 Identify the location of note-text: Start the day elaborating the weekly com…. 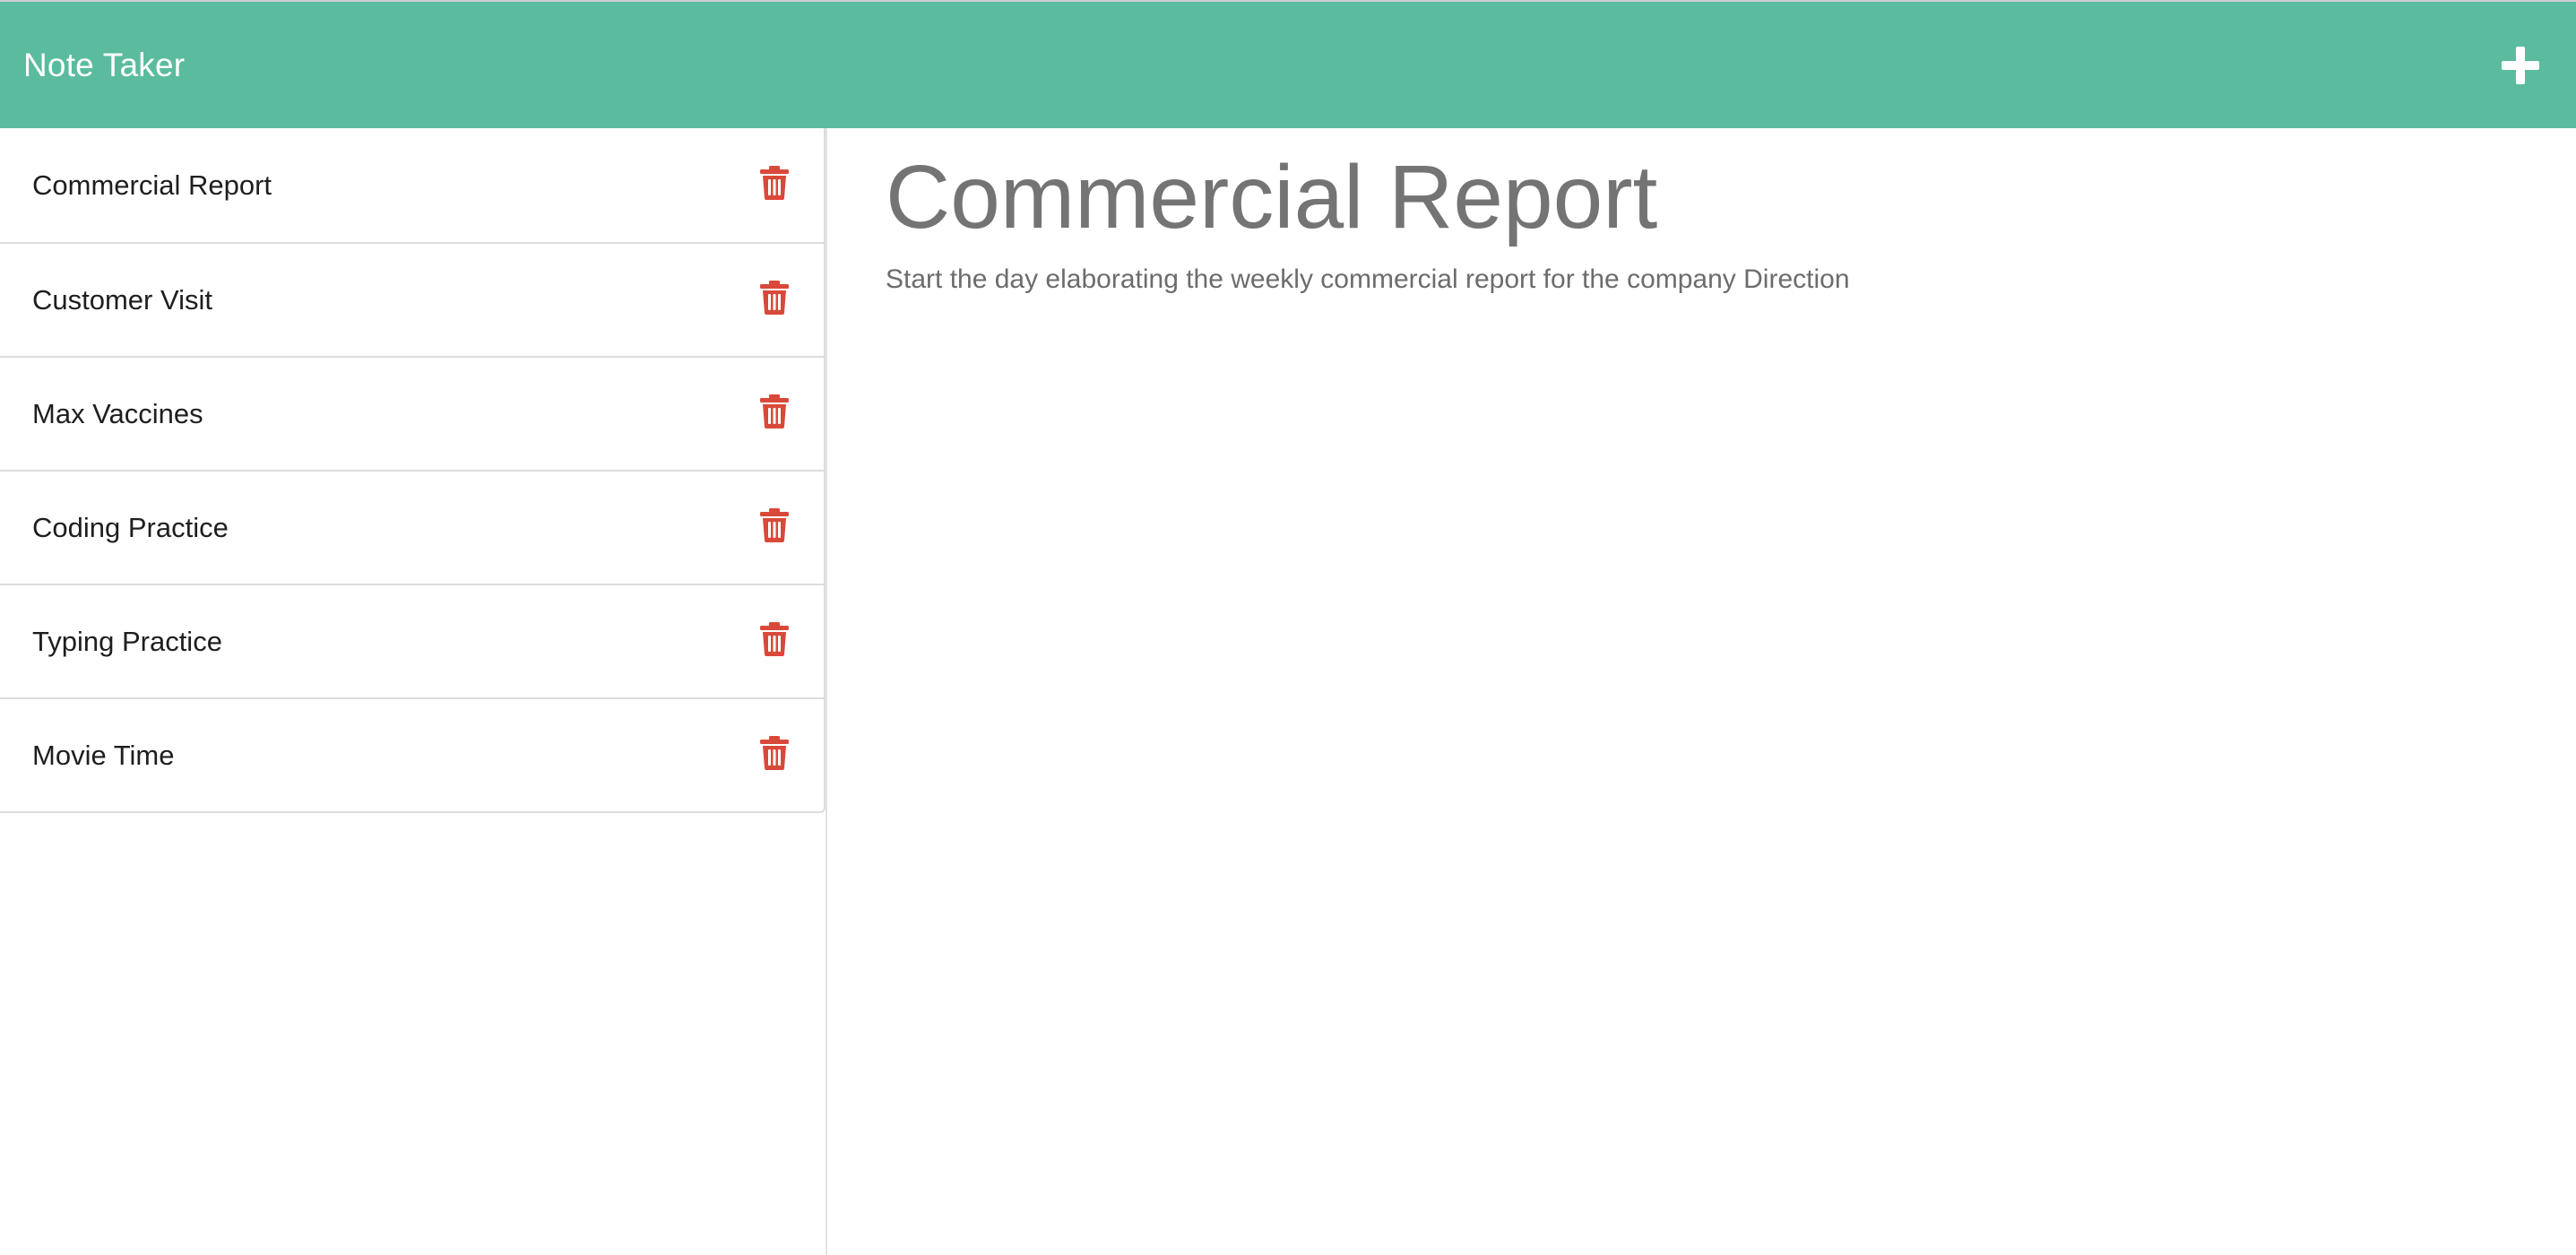
(1731, 279).